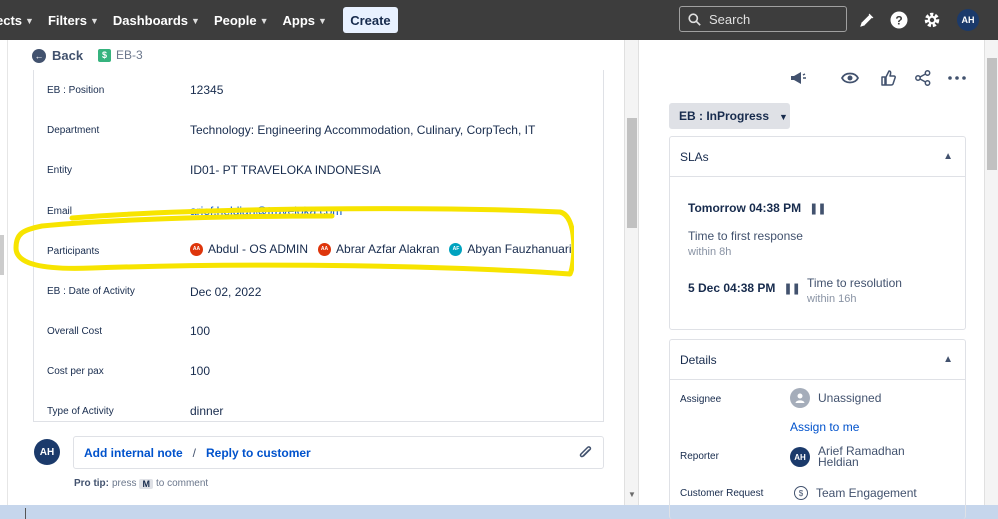  What do you see at coordinates (60, 211) in the screenshot?
I see `field-label: Email` at bounding box center [60, 211].